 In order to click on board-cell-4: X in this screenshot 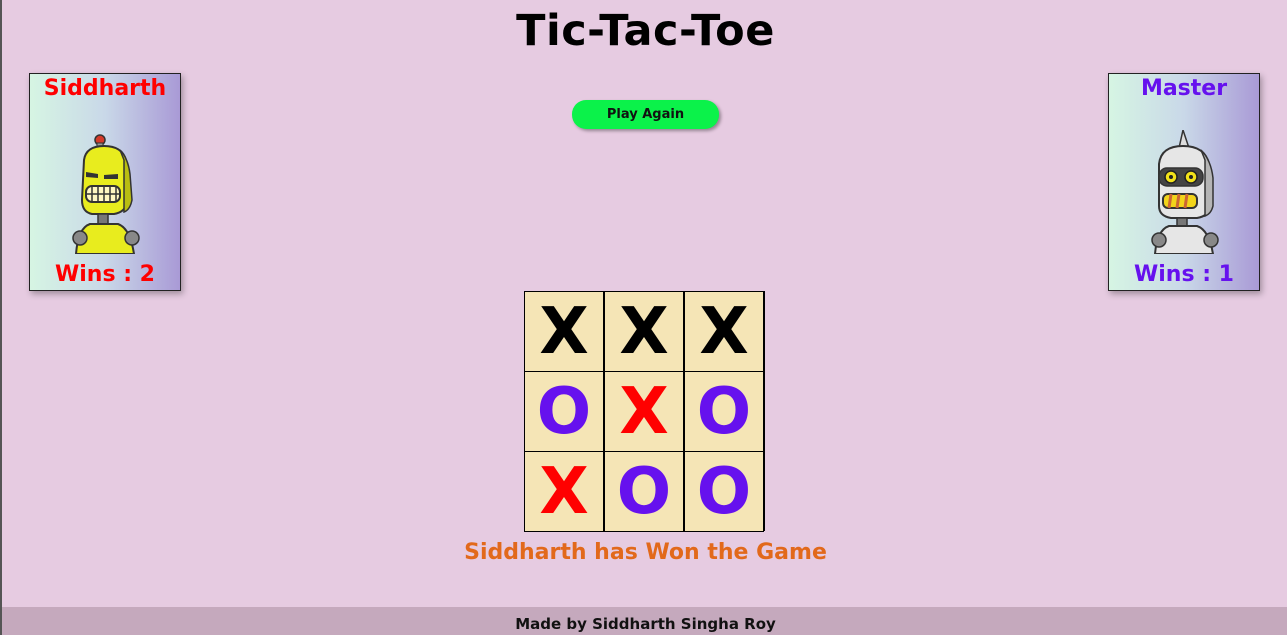, I will do `click(644, 412)`.